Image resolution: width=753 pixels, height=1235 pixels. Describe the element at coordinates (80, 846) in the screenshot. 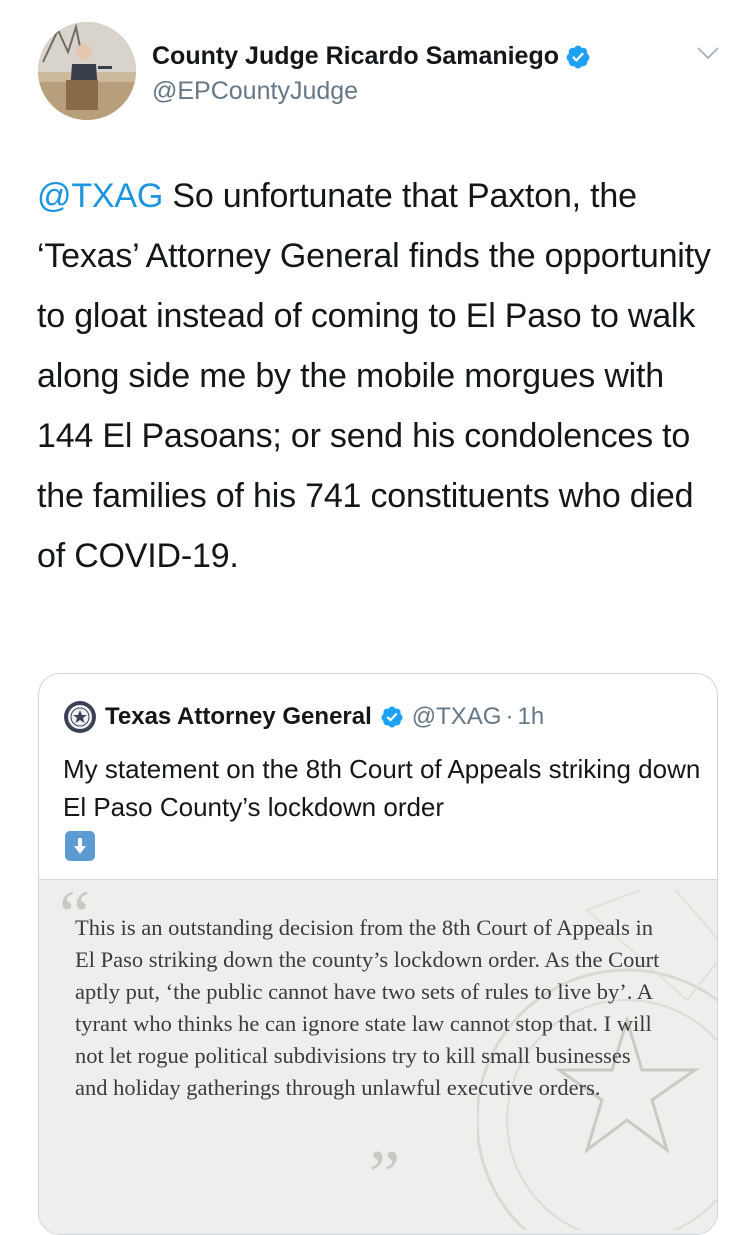

I see `down-arrow-emoji-icon` at that location.